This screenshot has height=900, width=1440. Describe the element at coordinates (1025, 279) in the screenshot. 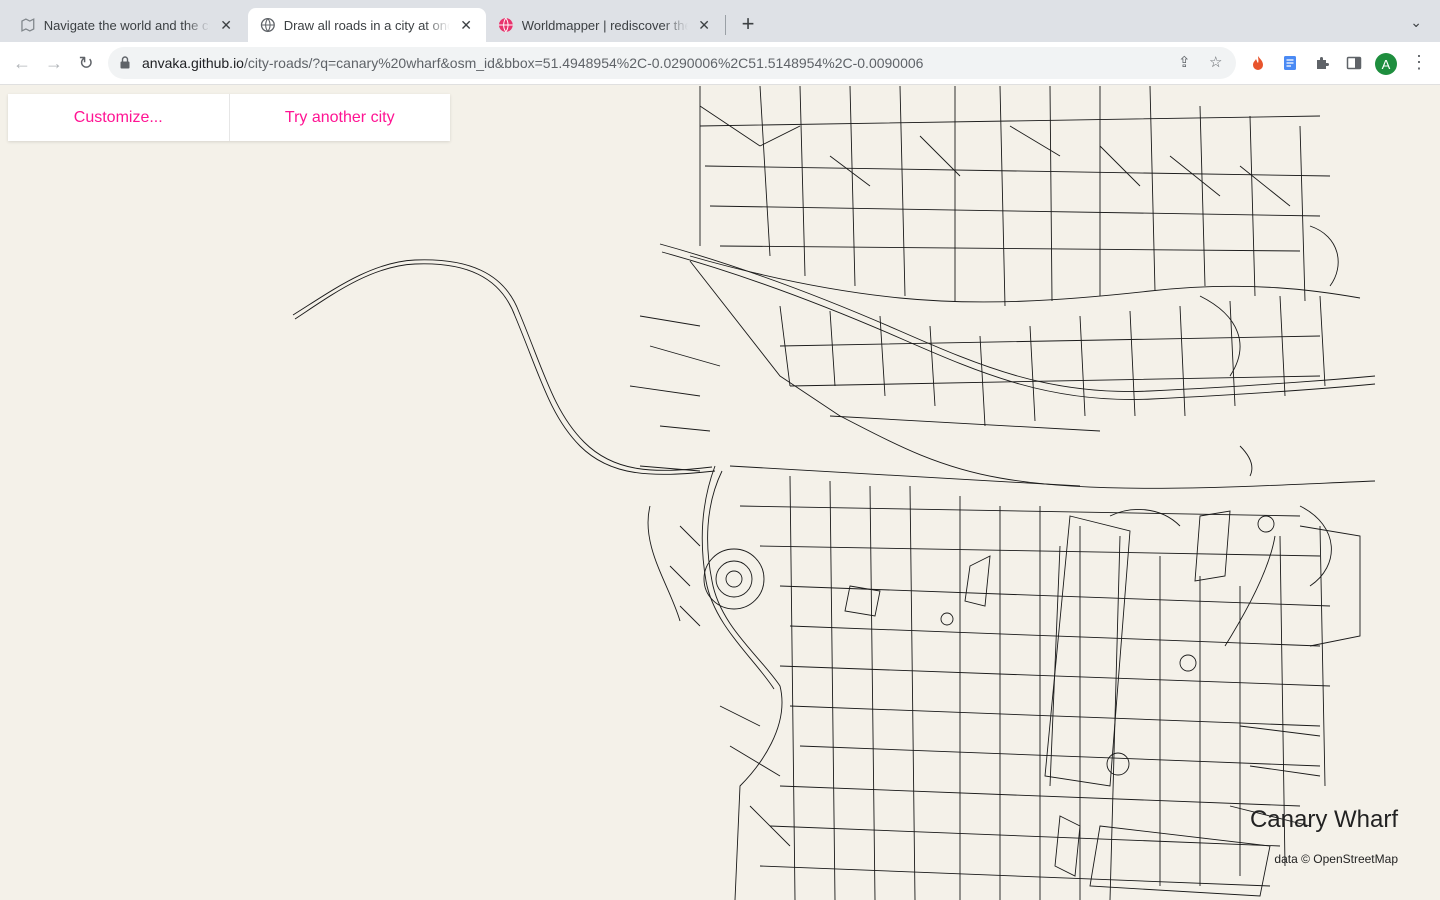

I see `road-north-curve` at that location.